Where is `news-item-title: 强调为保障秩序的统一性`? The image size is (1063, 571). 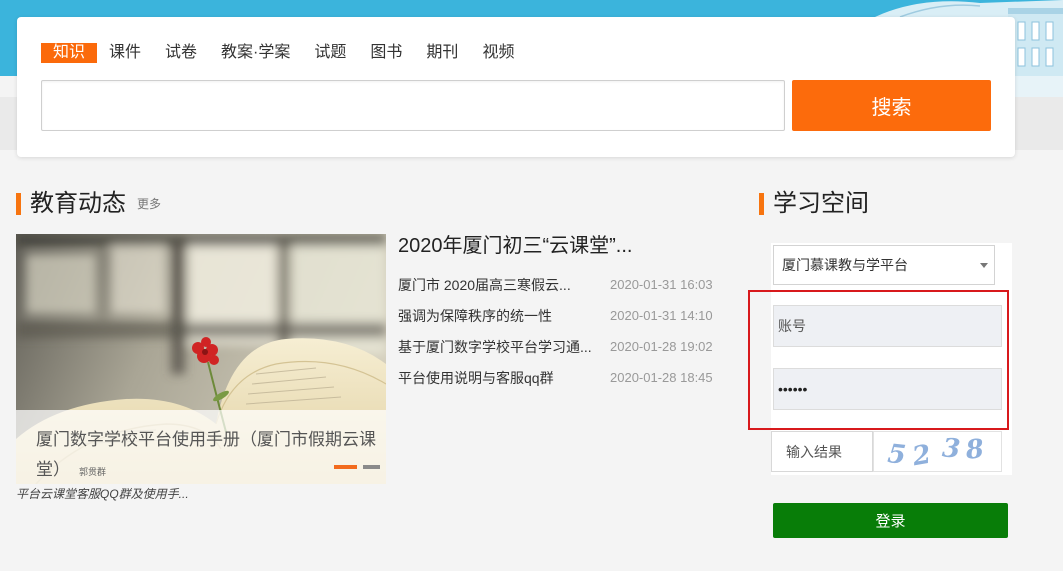 news-item-title: 强调为保障秩序的统一性 is located at coordinates (475, 316).